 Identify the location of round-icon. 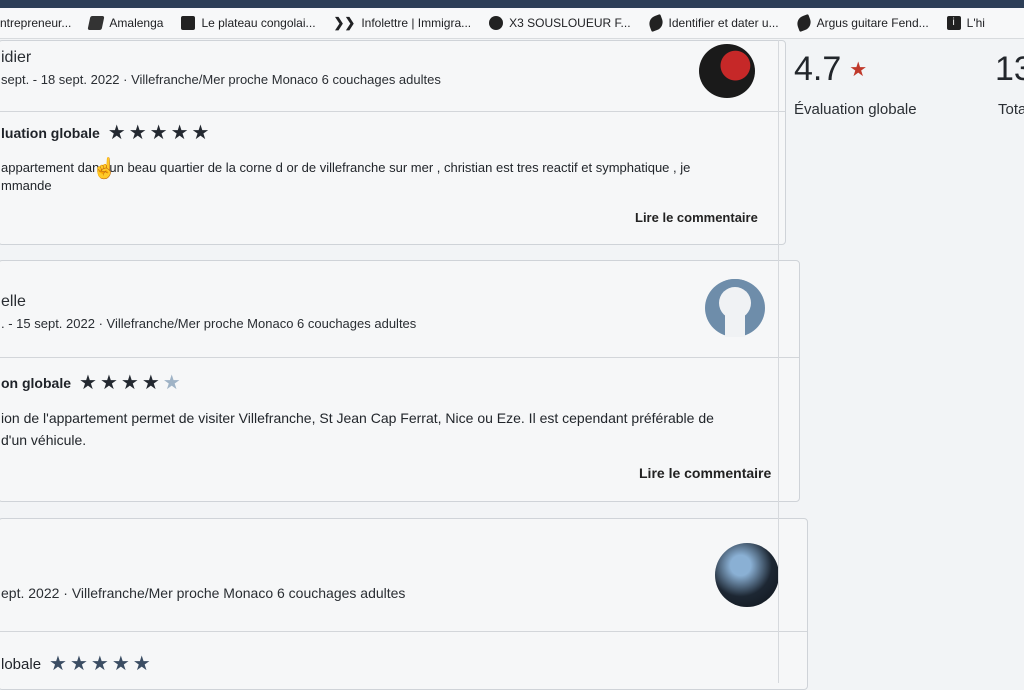
(496, 23).